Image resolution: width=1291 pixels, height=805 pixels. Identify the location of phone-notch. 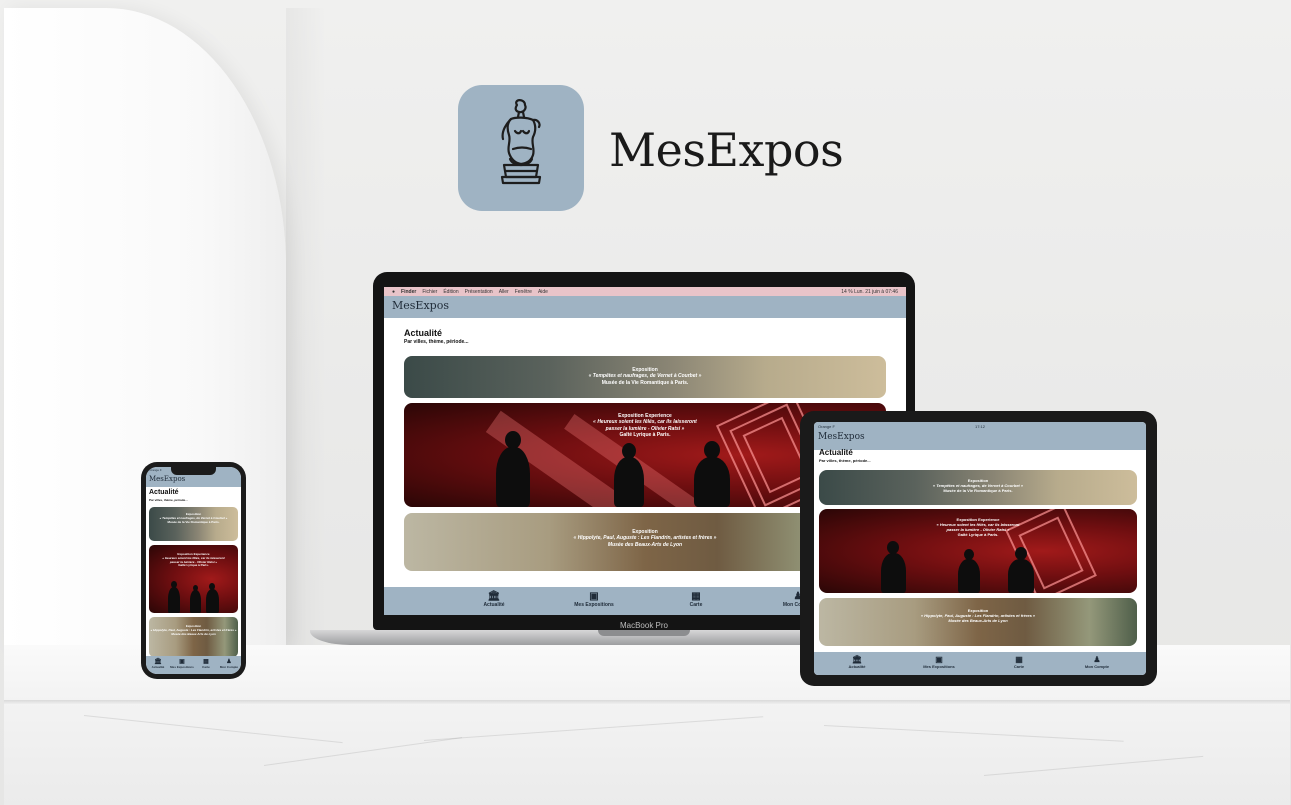
(193, 471).